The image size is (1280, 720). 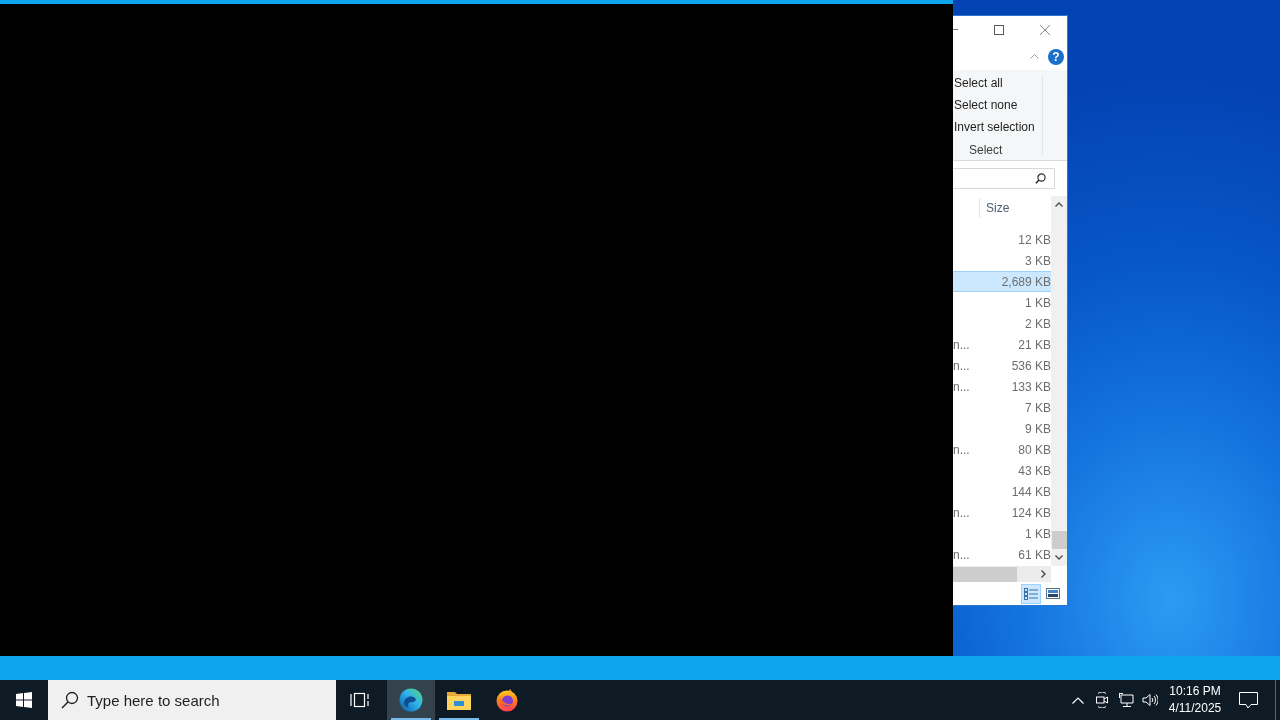 I want to click on horizontal-scrollbar, so click(x=1002, y=574).